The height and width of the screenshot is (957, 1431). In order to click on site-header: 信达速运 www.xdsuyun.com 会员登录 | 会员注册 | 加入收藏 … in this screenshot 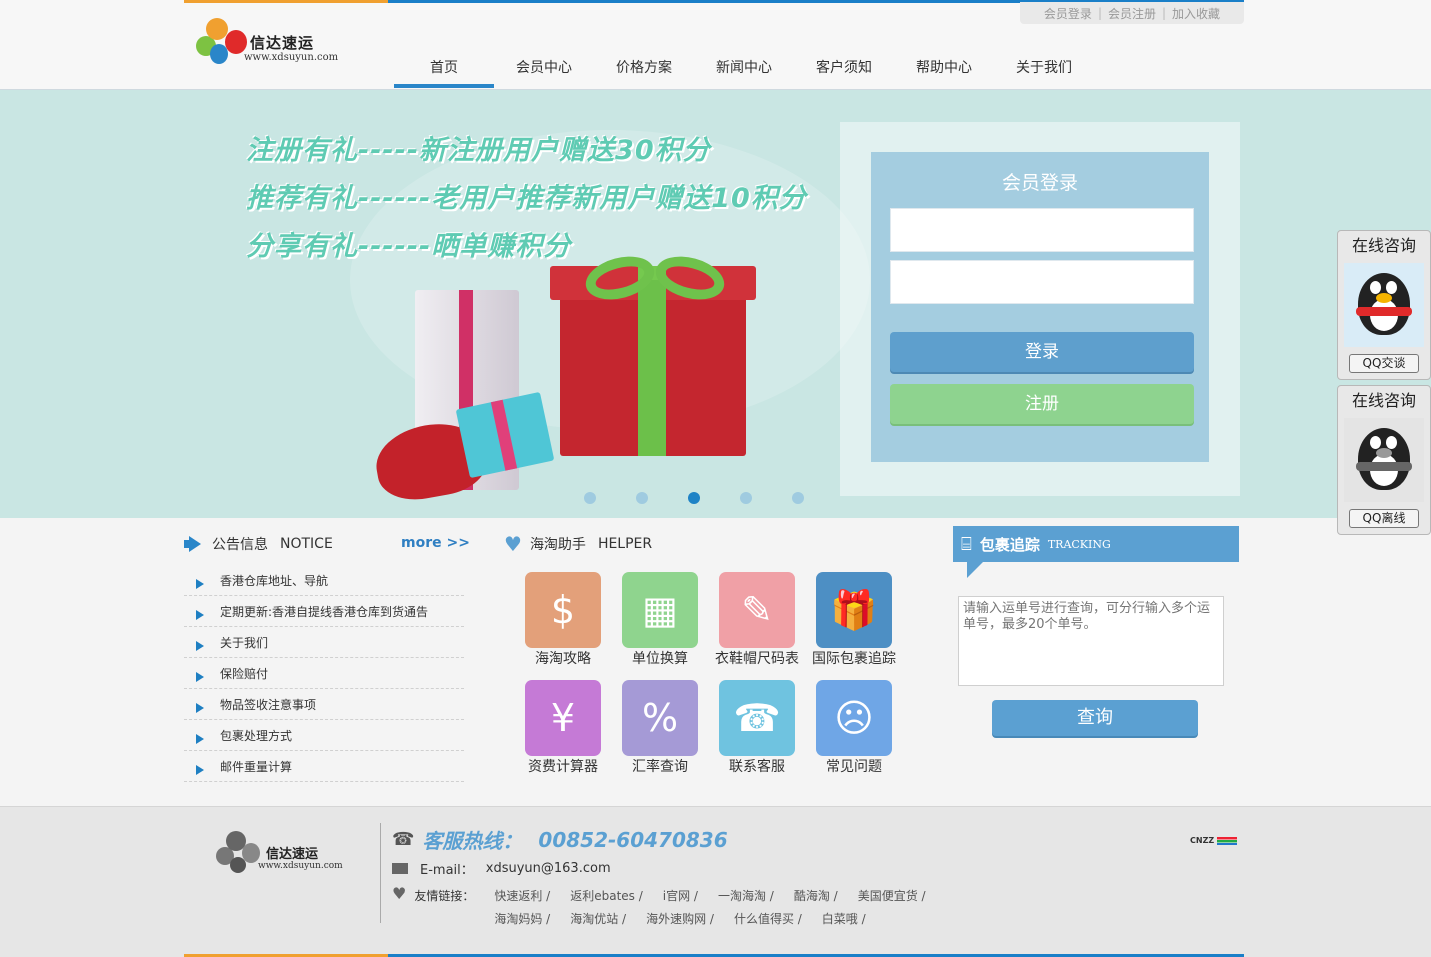, I will do `click(715, 45)`.